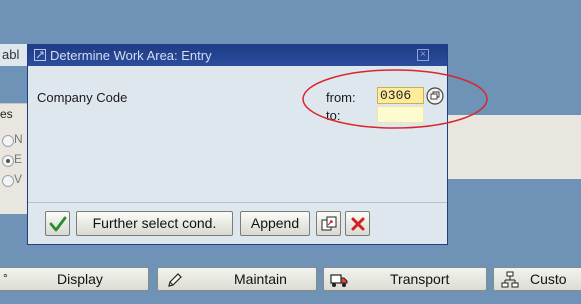 The width and height of the screenshot is (581, 304). I want to click on copy-icon, so click(329, 223).